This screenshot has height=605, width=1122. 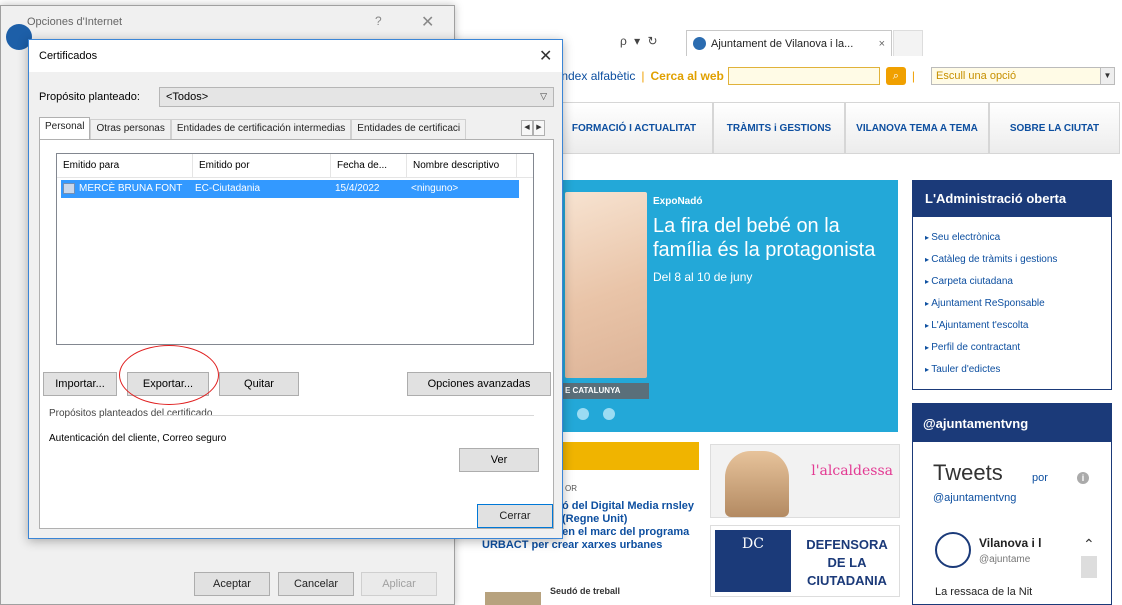 I want to click on news-sub: OR, so click(x=571, y=488).